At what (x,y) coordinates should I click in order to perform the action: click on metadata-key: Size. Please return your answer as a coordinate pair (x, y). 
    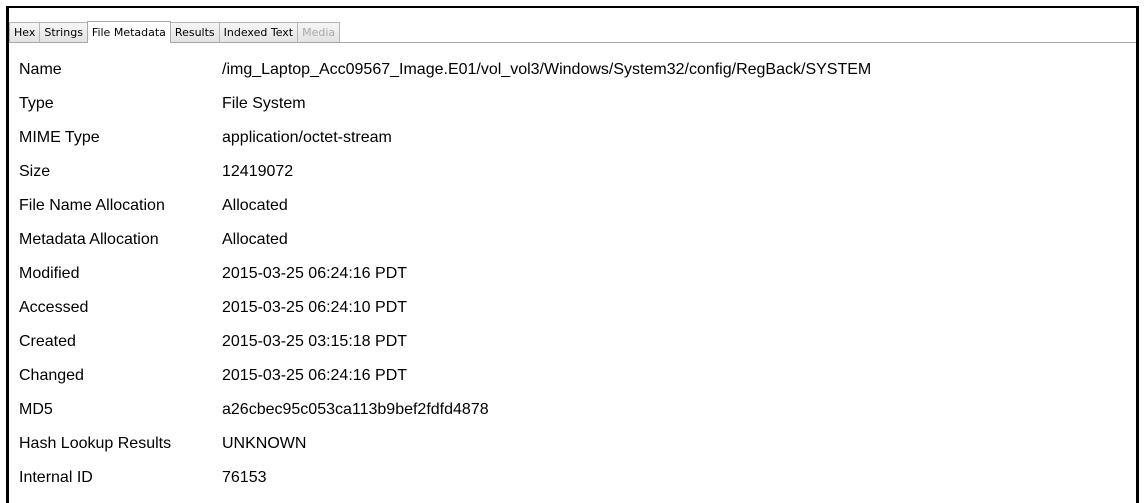
    Looking at the image, I should click on (35, 171).